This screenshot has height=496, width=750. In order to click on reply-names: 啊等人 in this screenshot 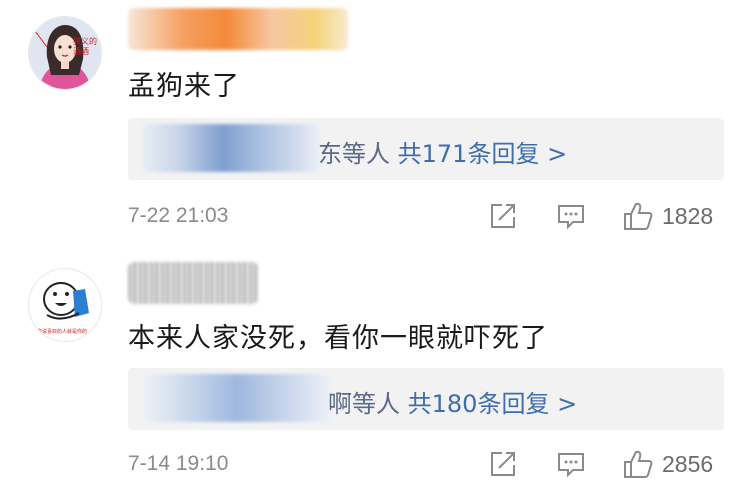, I will do `click(364, 404)`.